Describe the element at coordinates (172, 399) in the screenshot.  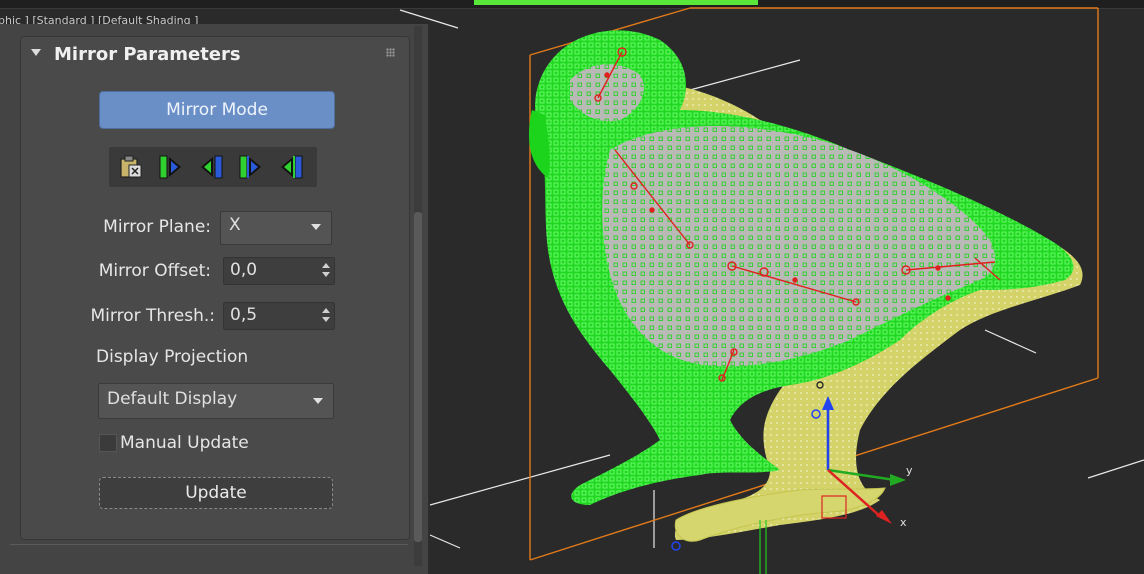
I see `display-projection-value: Default Display` at that location.